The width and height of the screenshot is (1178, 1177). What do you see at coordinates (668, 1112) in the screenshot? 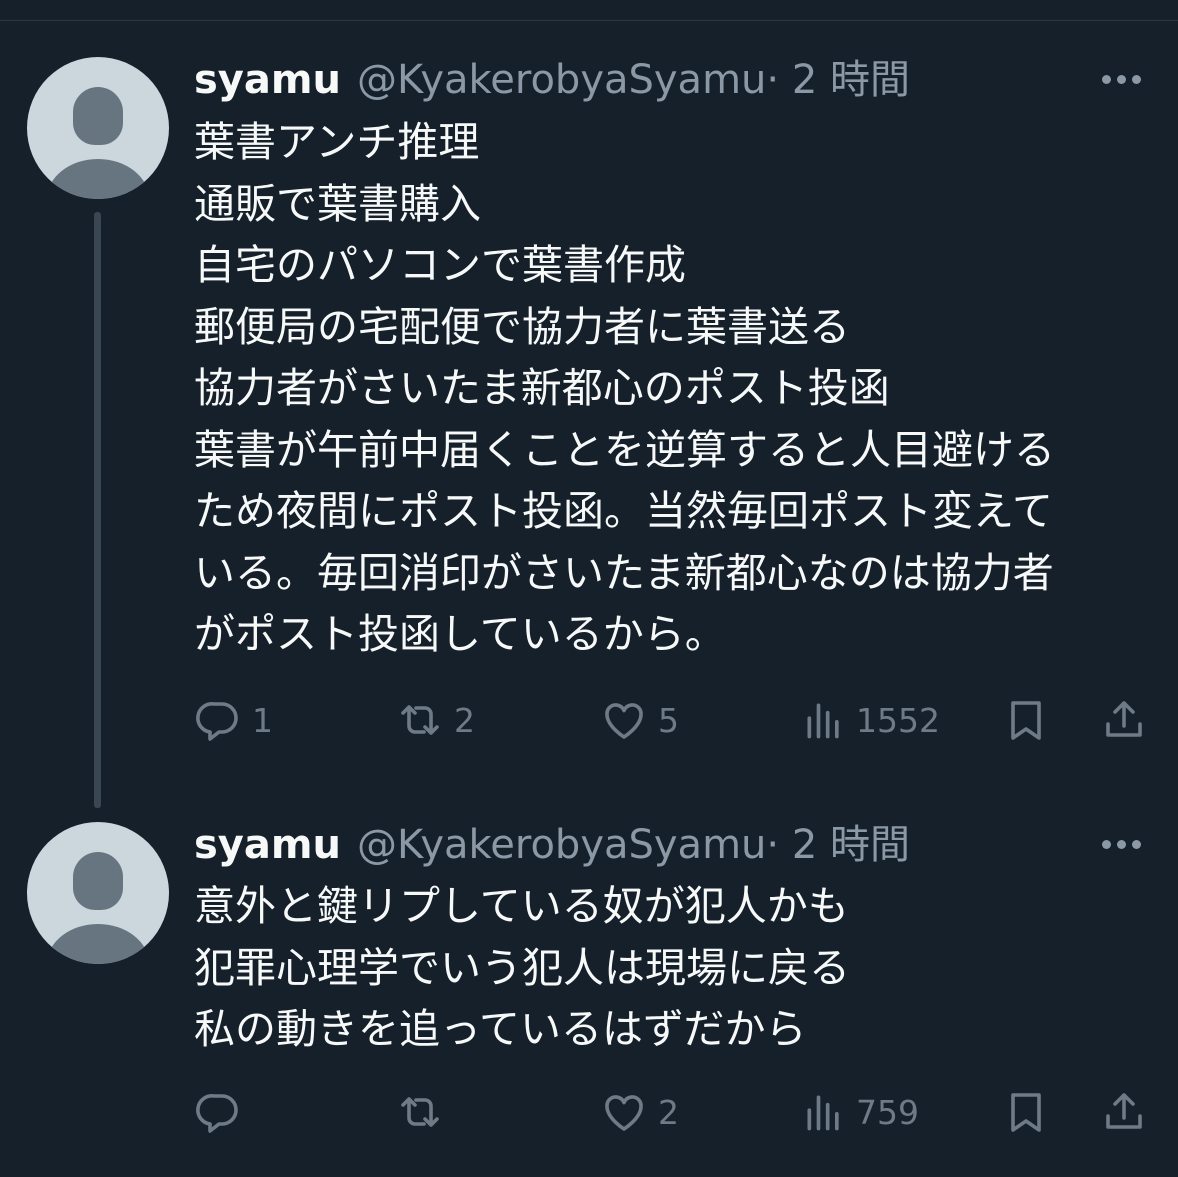
I see `like-count: 2` at bounding box center [668, 1112].